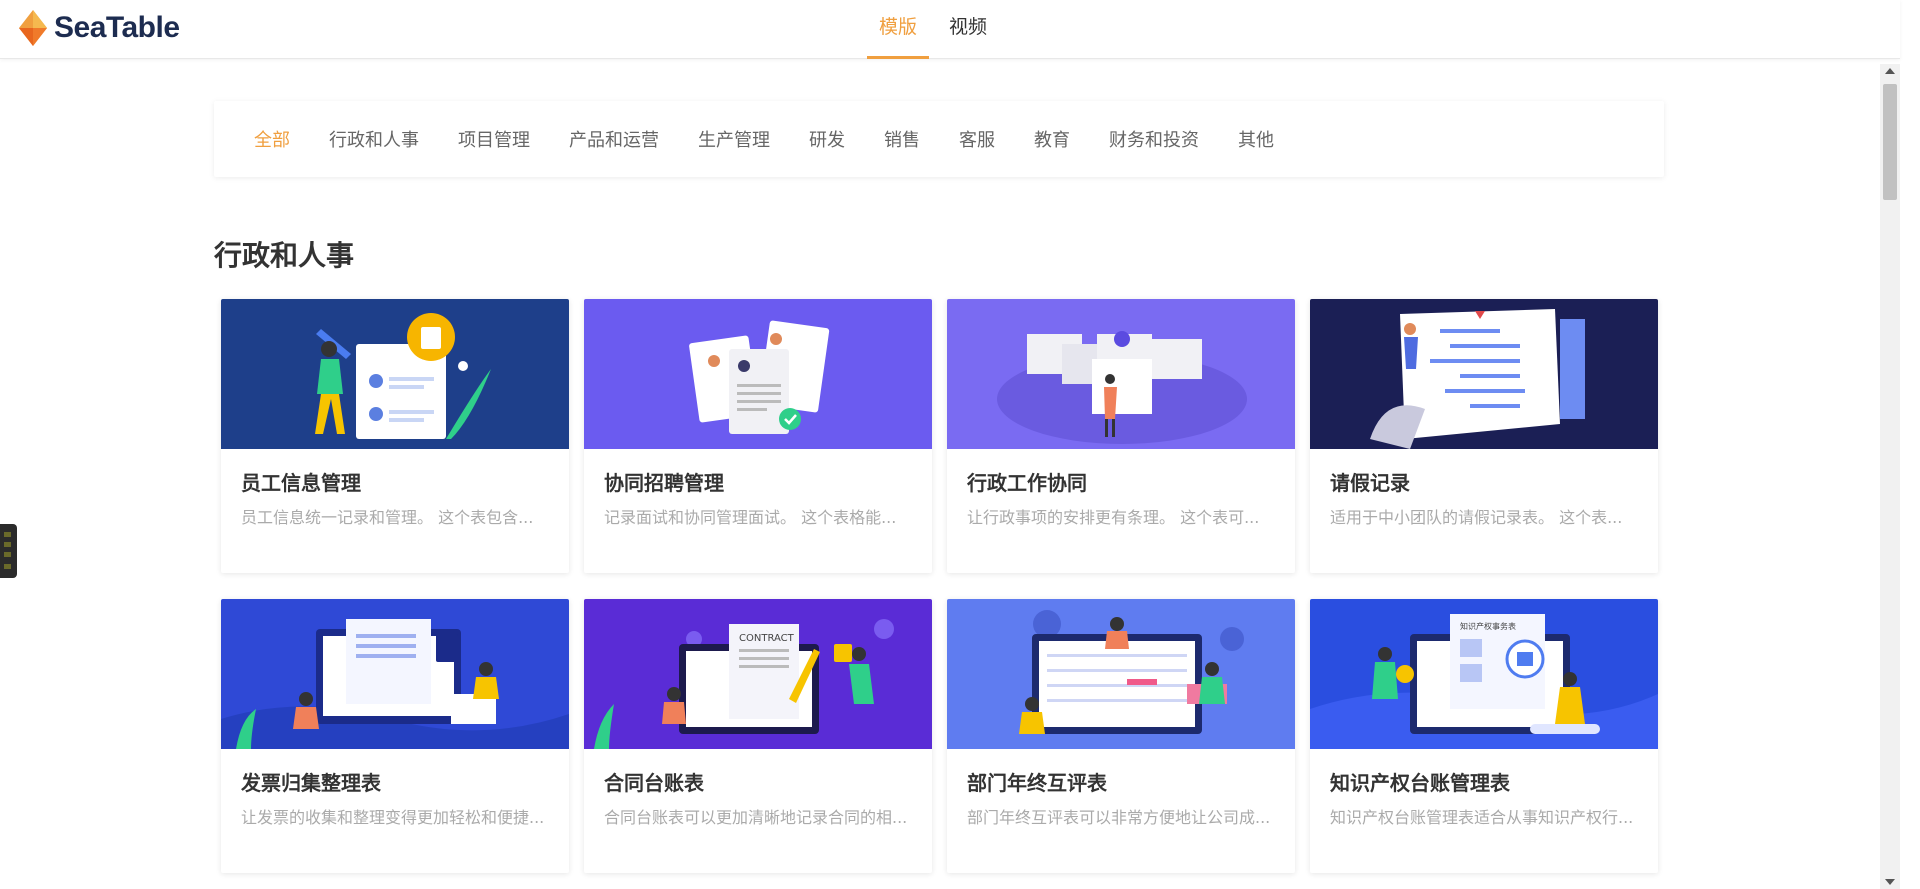 The image size is (1920, 889). What do you see at coordinates (1027, 483) in the screenshot?
I see `card-title: 行政工作协同` at bounding box center [1027, 483].